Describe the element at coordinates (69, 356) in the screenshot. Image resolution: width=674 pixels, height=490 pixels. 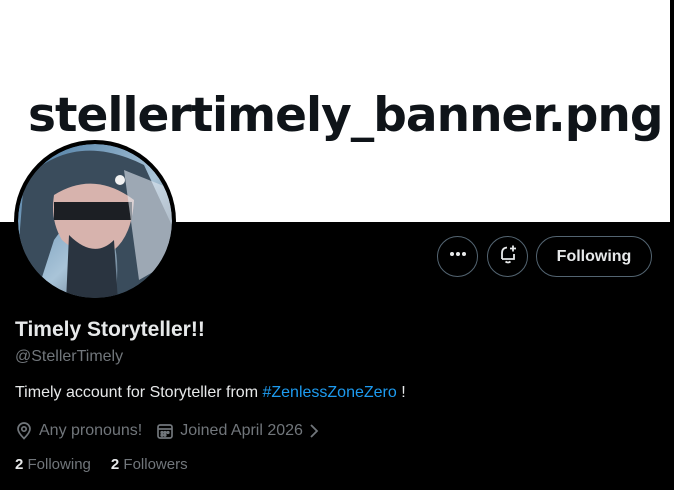
I see `profile-handle: @StellerTimely` at that location.